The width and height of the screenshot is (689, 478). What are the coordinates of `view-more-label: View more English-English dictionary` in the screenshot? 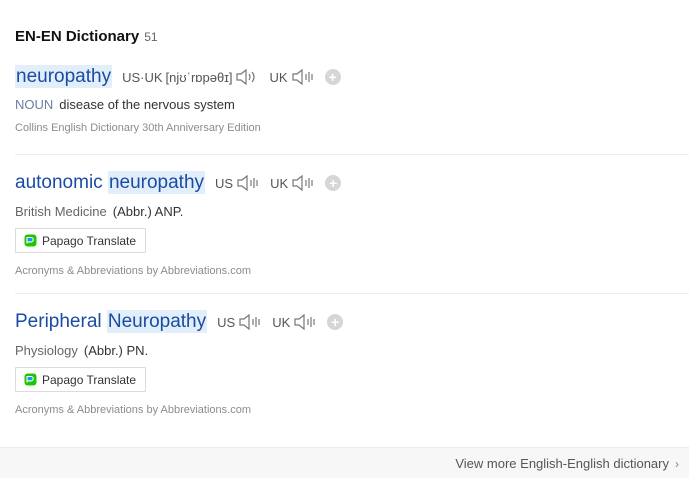 It's located at (562, 463).